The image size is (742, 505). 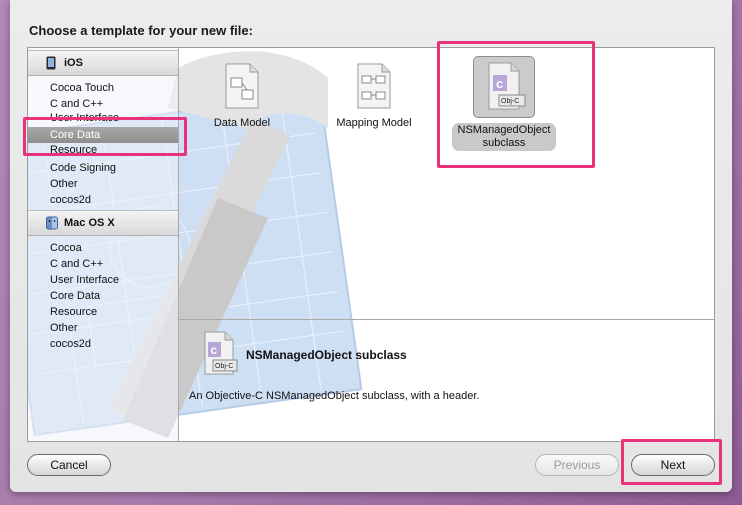 I want to click on dialog-heading: Choose a template for your new file:, so click(x=141, y=30).